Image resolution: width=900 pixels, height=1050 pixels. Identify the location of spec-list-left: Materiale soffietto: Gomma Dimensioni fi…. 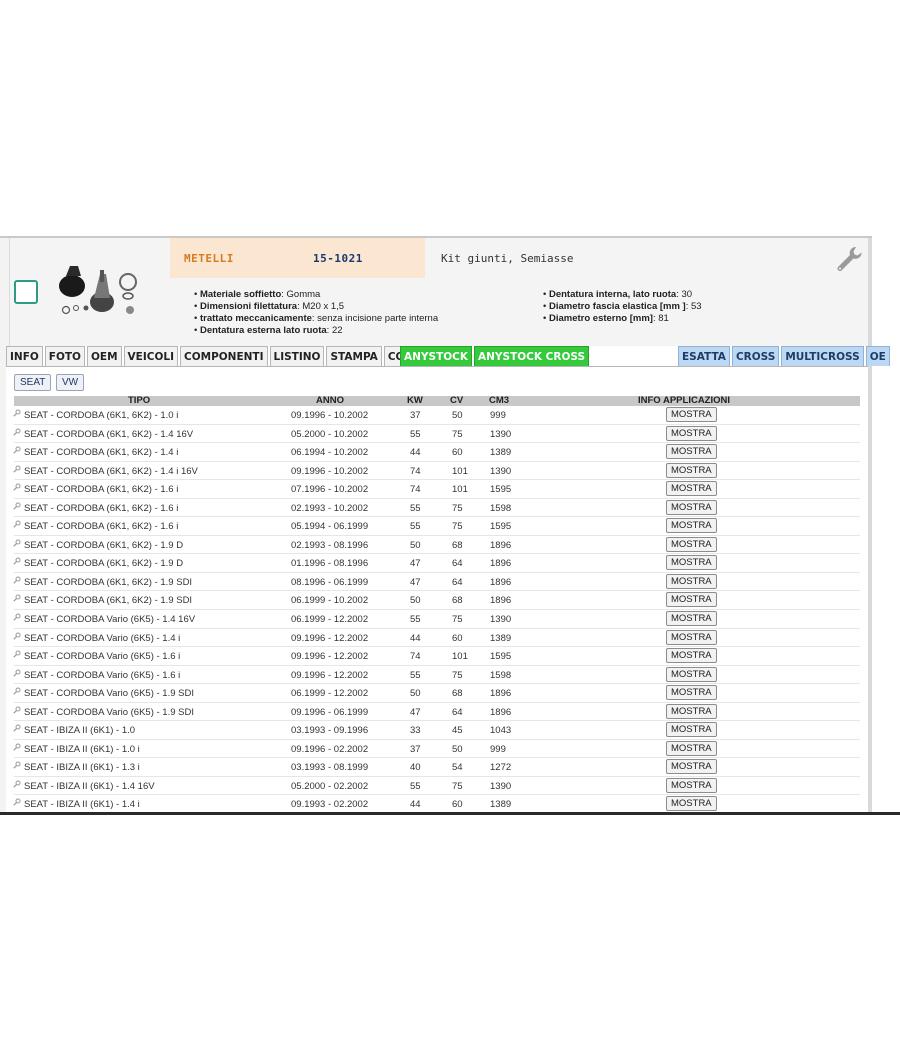
(316, 313).